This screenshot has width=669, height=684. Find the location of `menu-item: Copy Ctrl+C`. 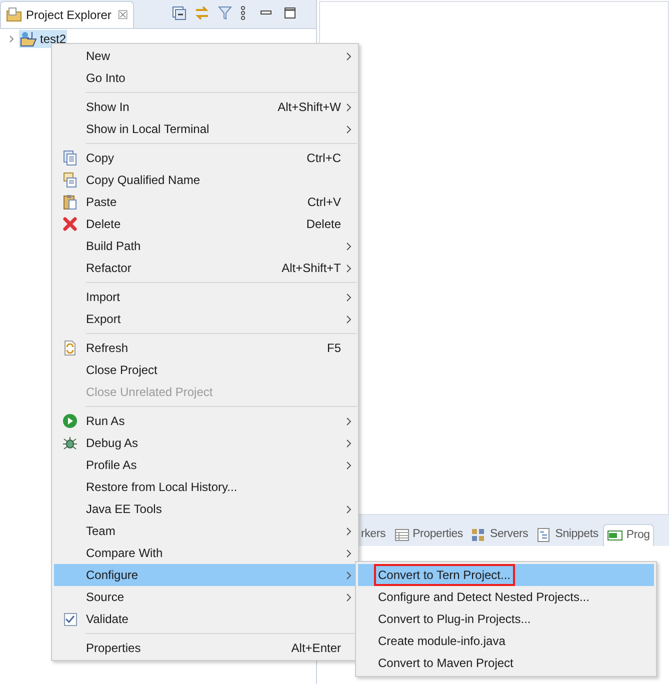

menu-item: Copy Ctrl+C is located at coordinates (205, 158).